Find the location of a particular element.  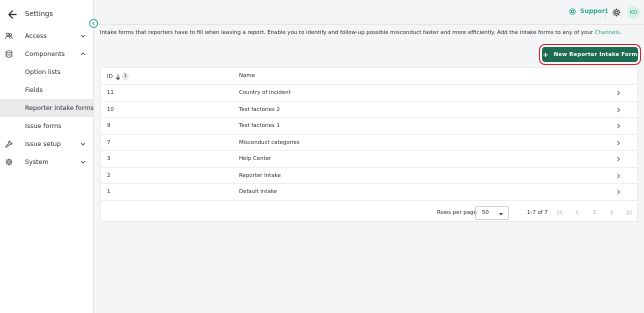

next-page-button is located at coordinates (611, 212).